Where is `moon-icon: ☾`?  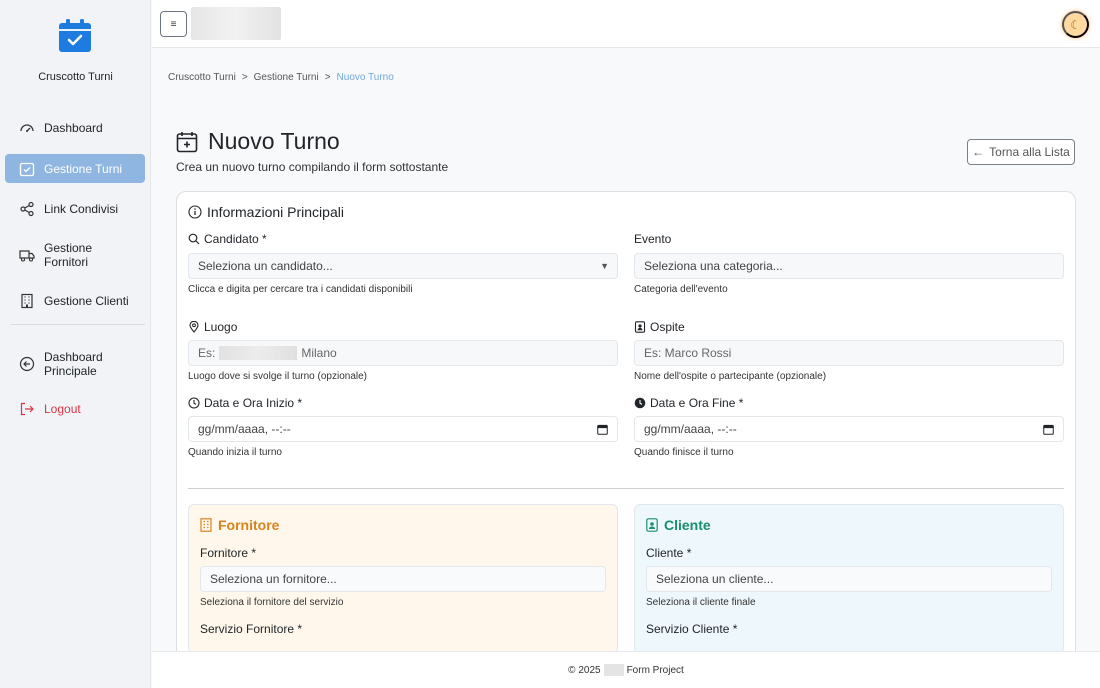 moon-icon: ☾ is located at coordinates (1075, 24).